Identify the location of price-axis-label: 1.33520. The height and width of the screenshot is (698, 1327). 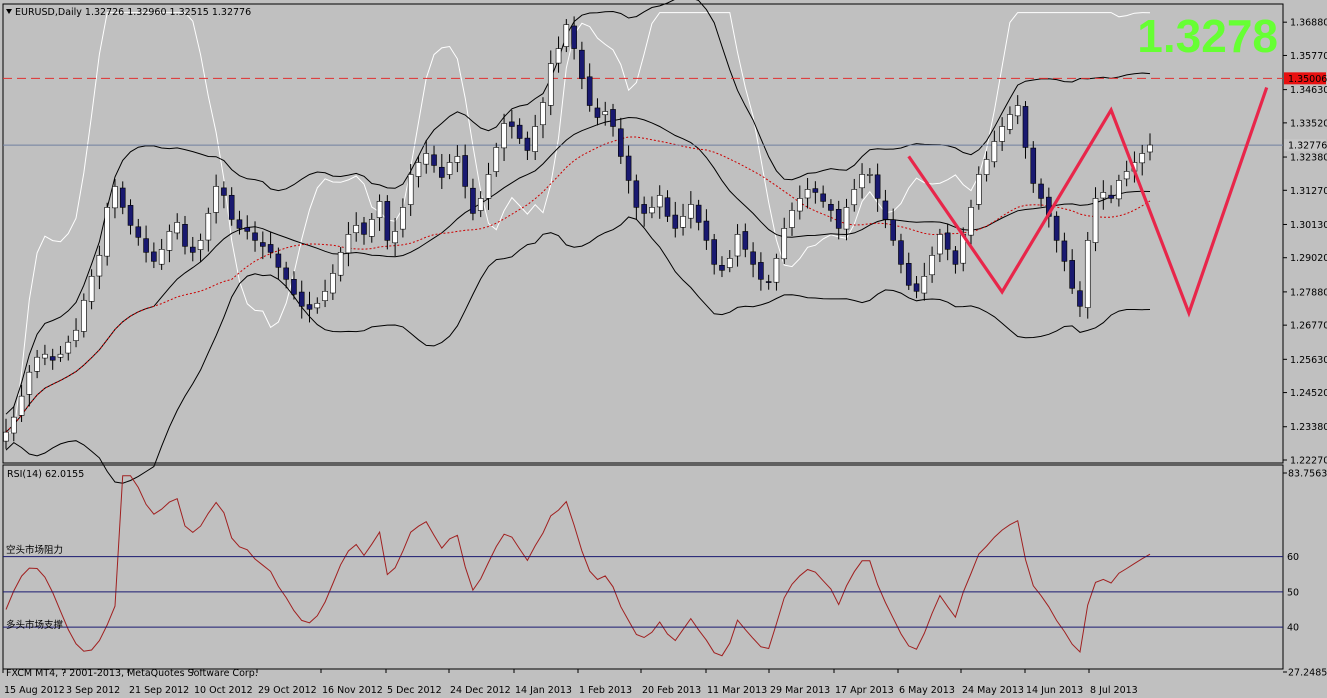
(1308, 123).